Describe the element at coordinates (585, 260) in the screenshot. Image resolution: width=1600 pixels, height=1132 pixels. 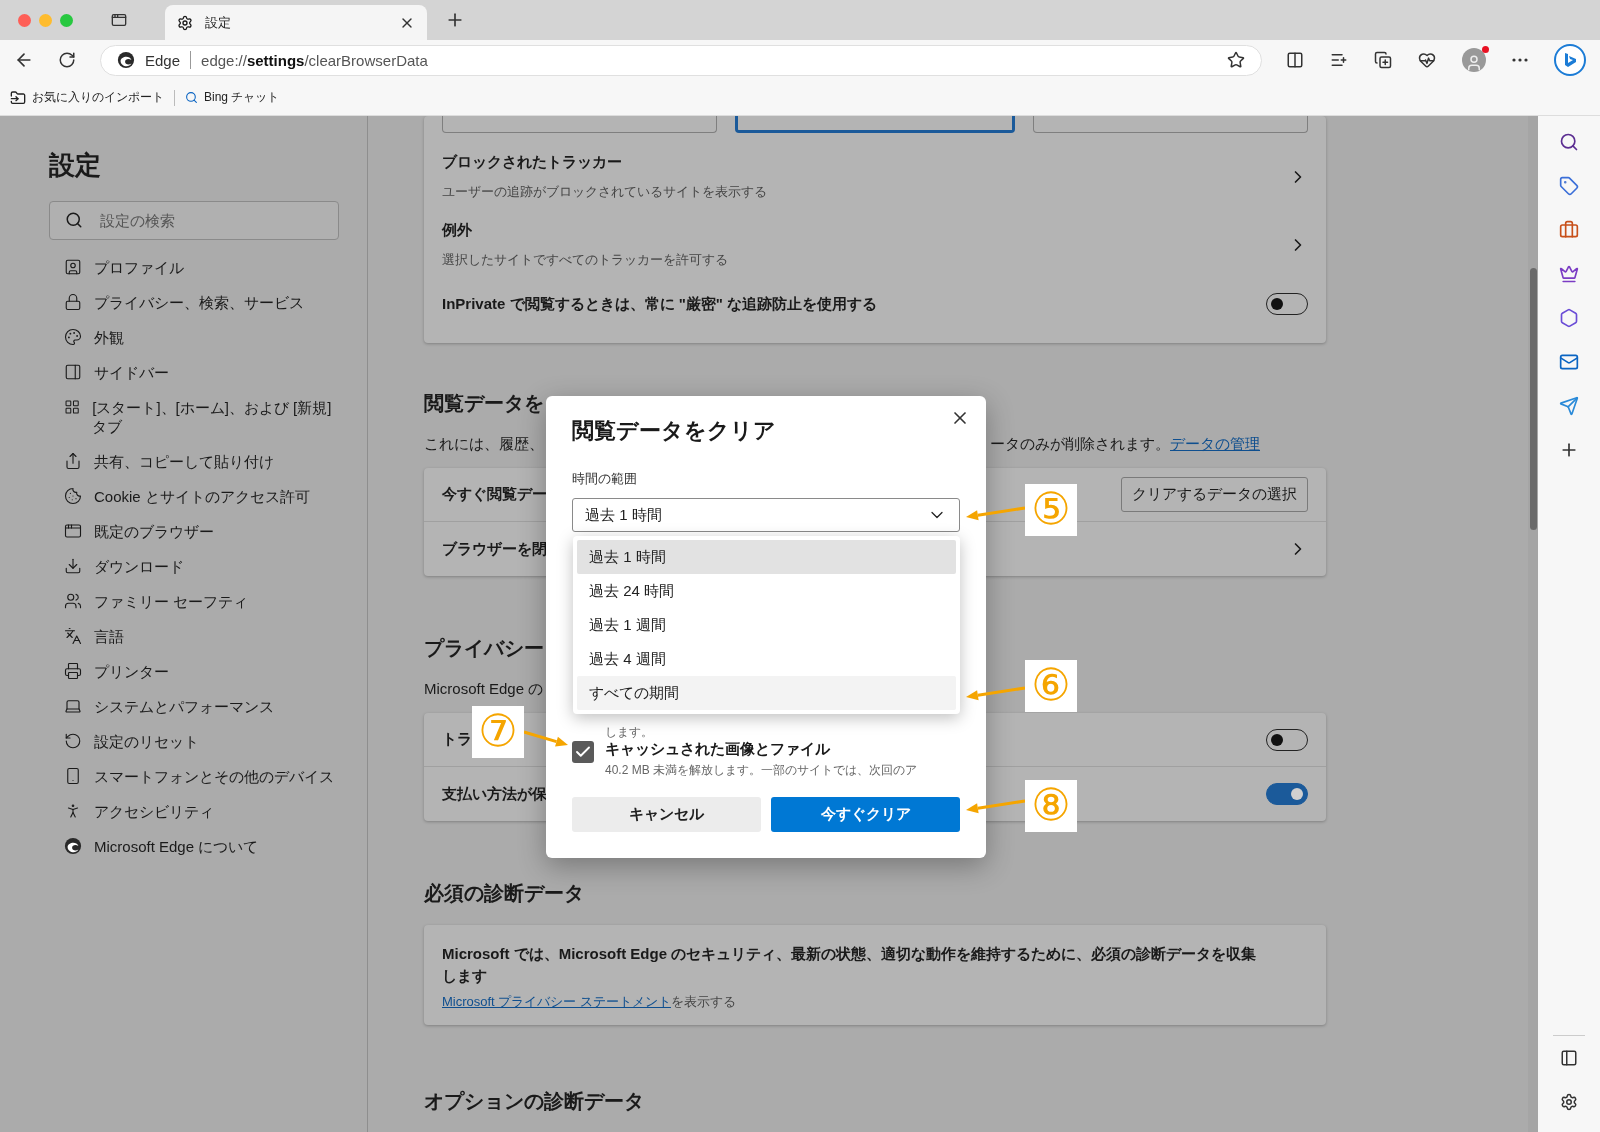
I see `row-subtitle: 選択したサイトですべてのトラッカーを許可する` at that location.